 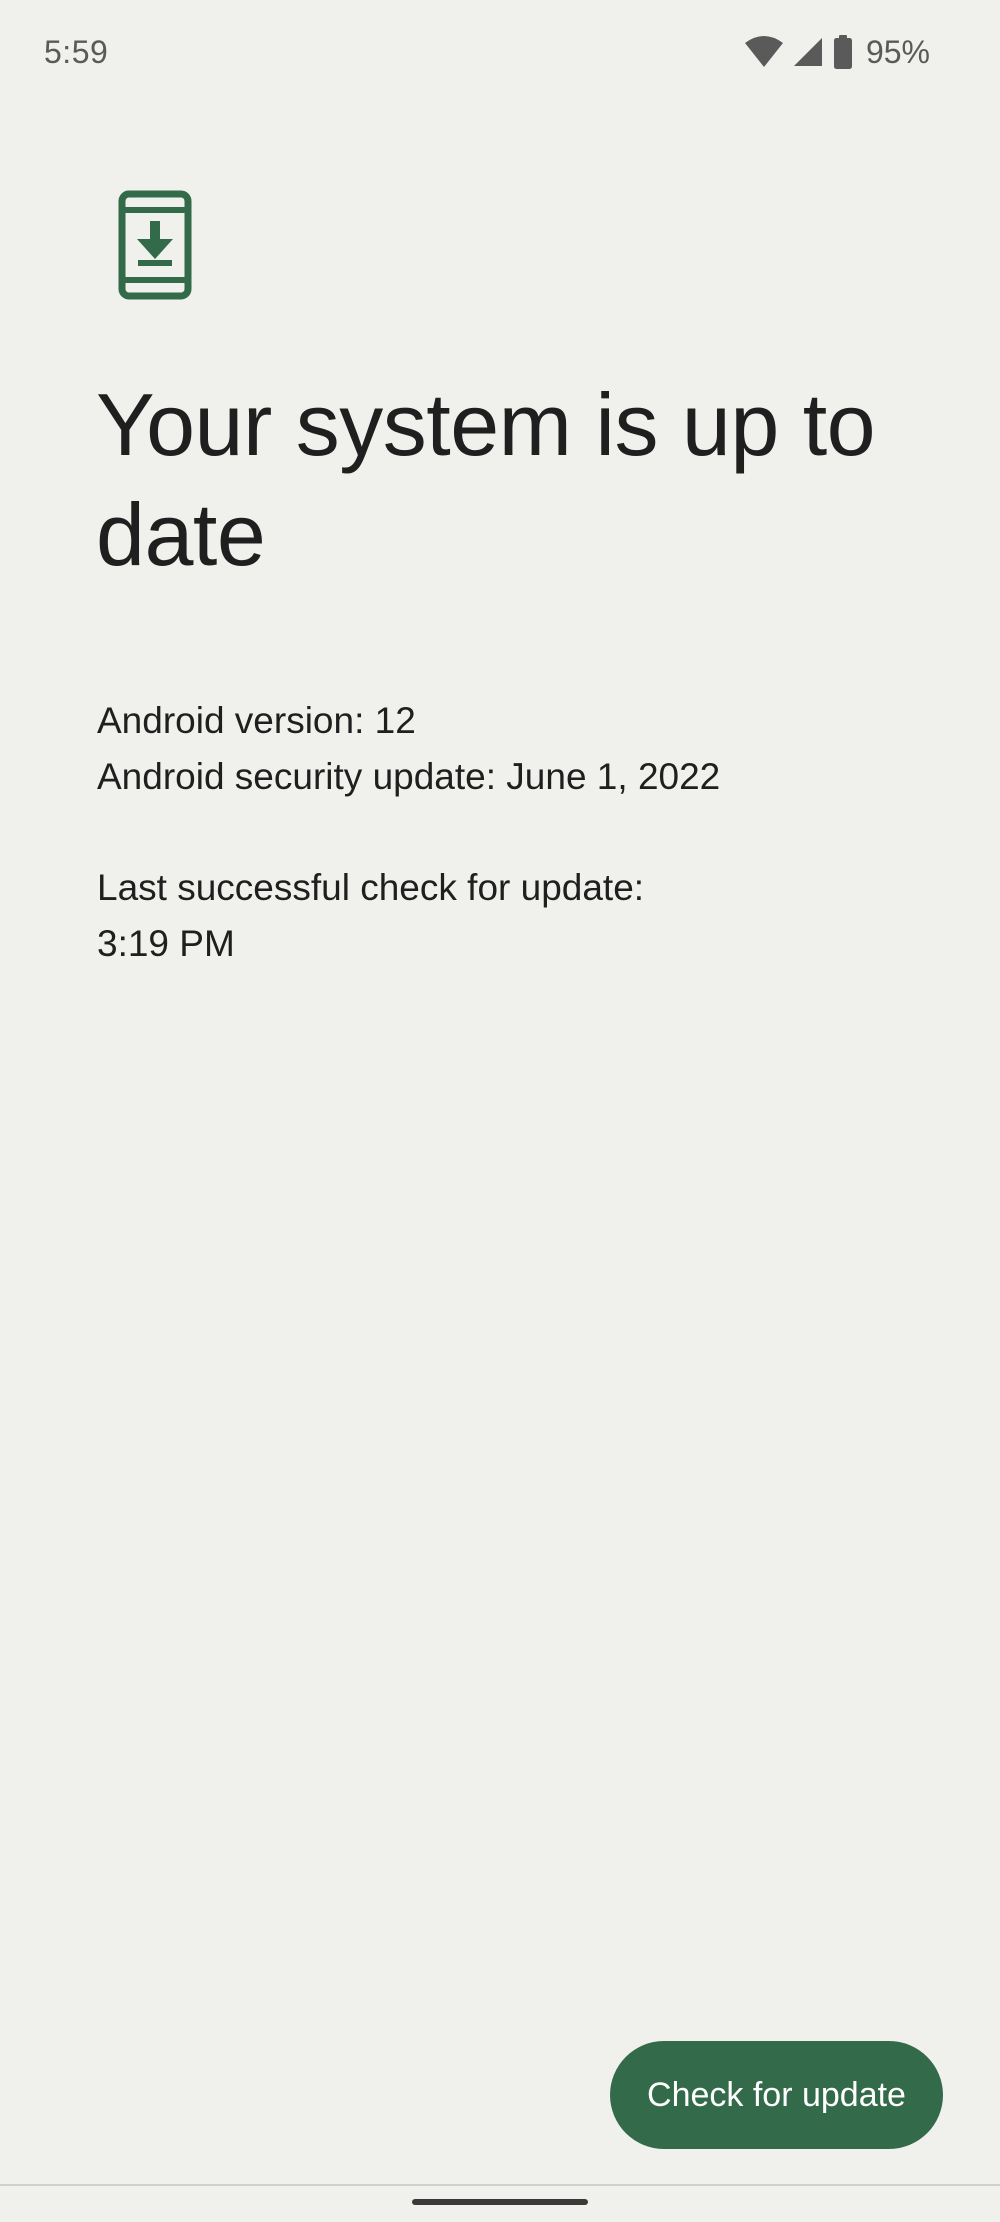 What do you see at coordinates (76, 52) in the screenshot?
I see `status-time: 5:59` at bounding box center [76, 52].